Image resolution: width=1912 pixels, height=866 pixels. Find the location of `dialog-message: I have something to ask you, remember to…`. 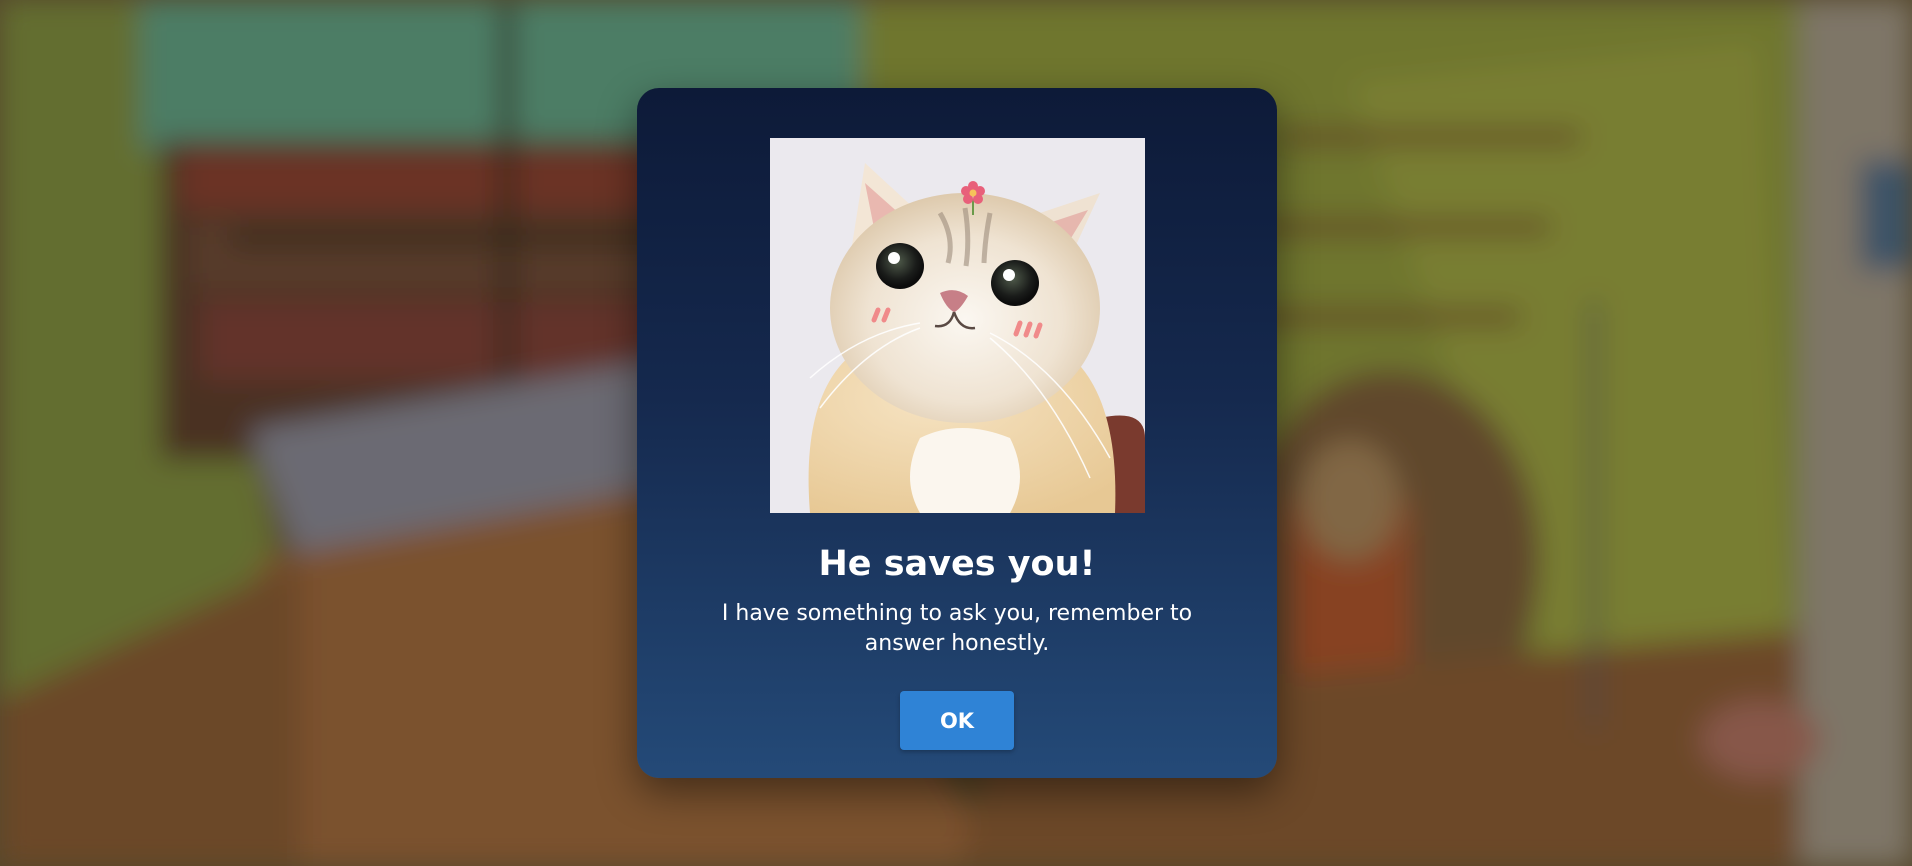

dialog-message: I have something to ask you, remember to… is located at coordinates (957, 628).